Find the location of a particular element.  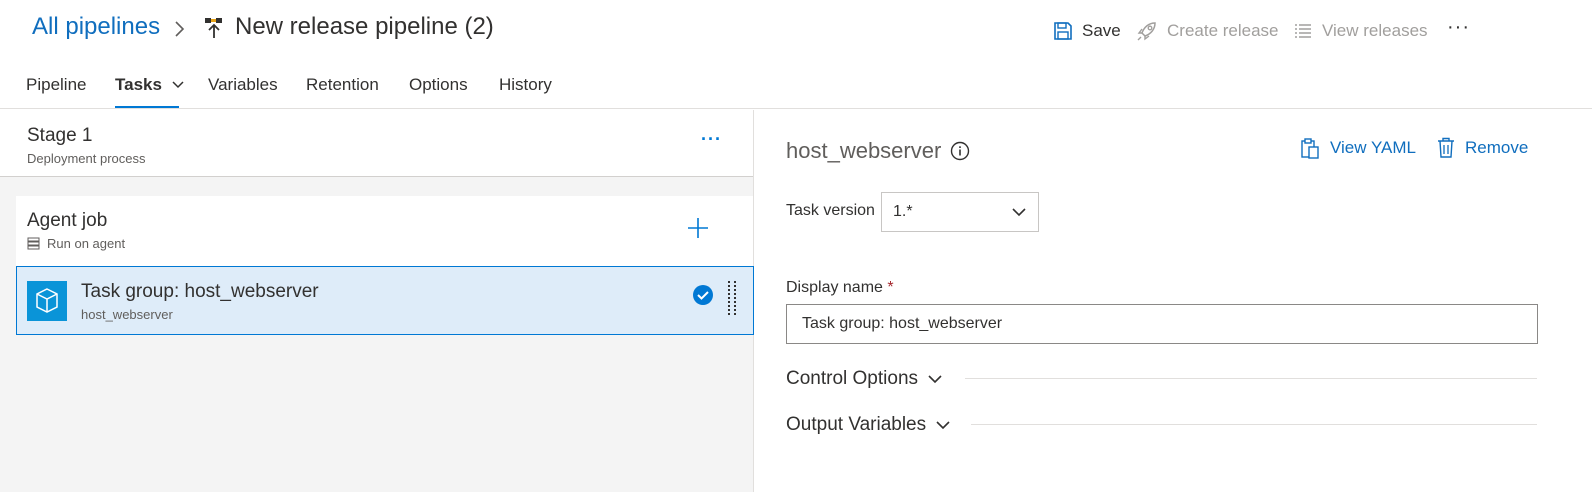

stage-header: Stage 1 Deployment process ··· is located at coordinates (376, 143).